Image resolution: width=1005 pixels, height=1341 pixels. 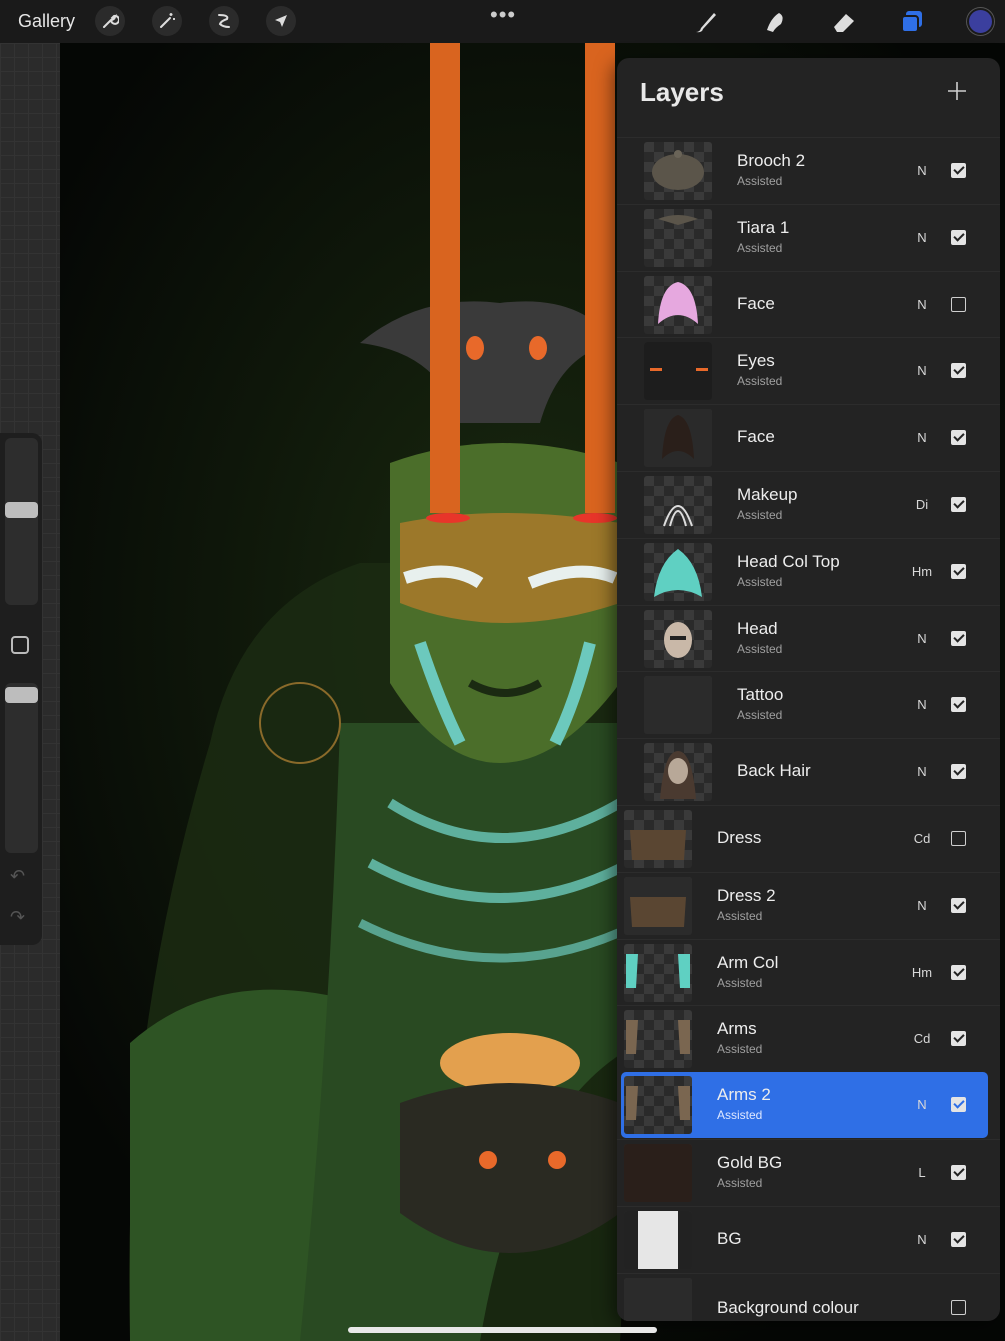 What do you see at coordinates (775, 22) in the screenshot?
I see `smudge-icon` at bounding box center [775, 22].